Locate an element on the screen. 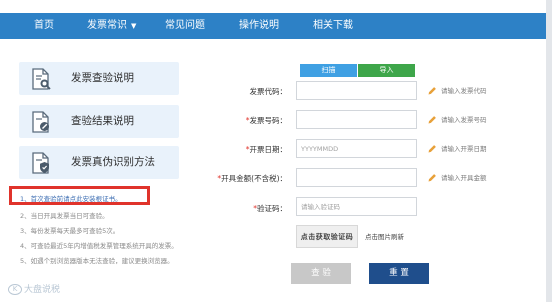 This screenshot has width=552, height=302. tip-item: 5、如遇个别浏览器版本无法查验，建议更换浏览器。 is located at coordinates (97, 261).